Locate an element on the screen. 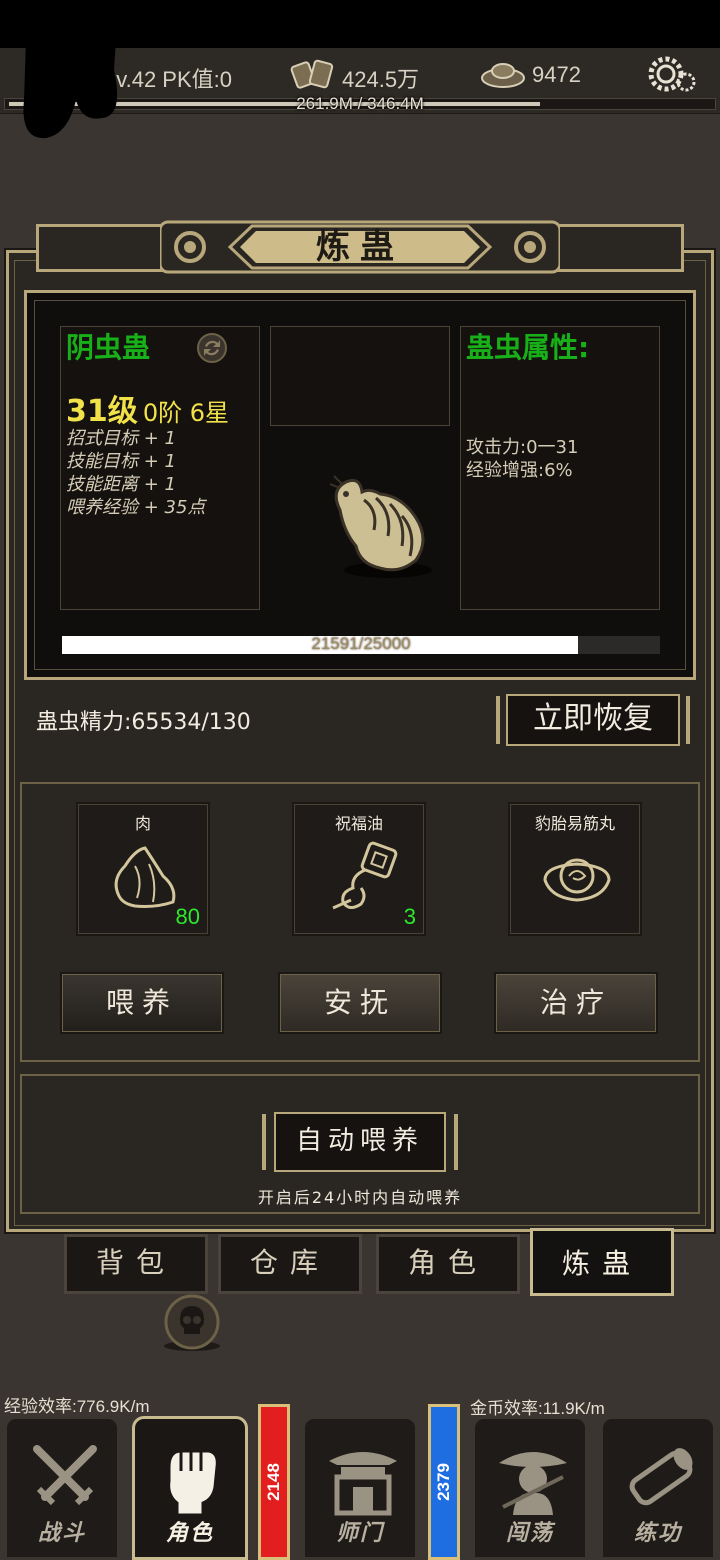 This screenshot has height=1560, width=720. red-gauge: 2148 is located at coordinates (274, 1482).